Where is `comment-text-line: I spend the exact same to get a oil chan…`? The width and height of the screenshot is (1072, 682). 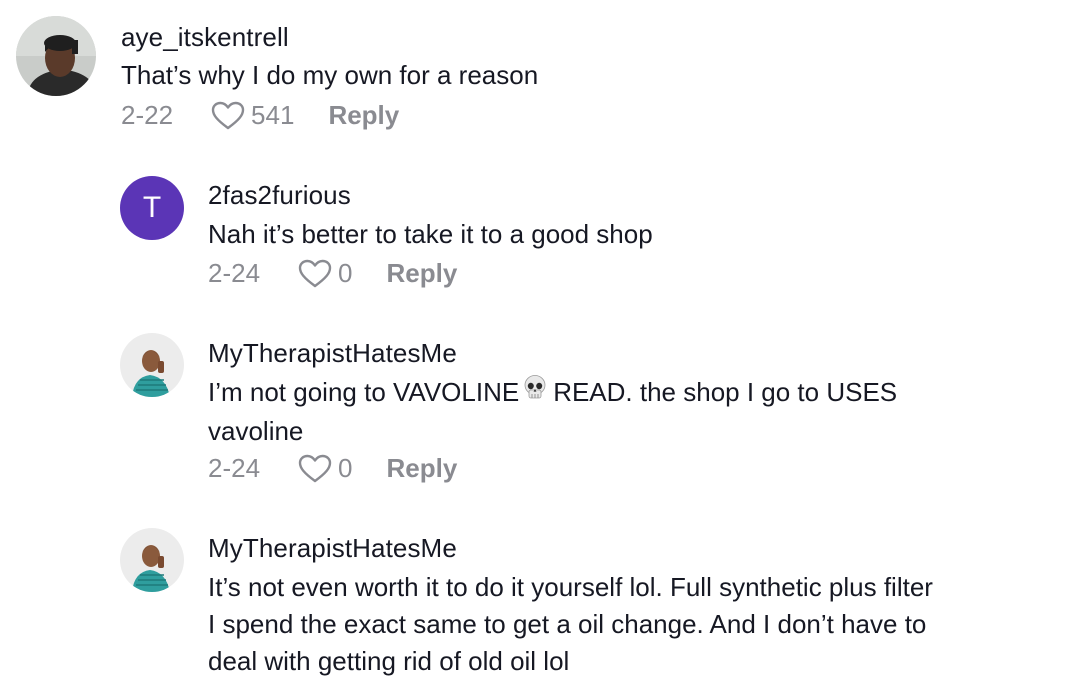
comment-text-line: I spend the exact same to get a oil chan… is located at coordinates (567, 624).